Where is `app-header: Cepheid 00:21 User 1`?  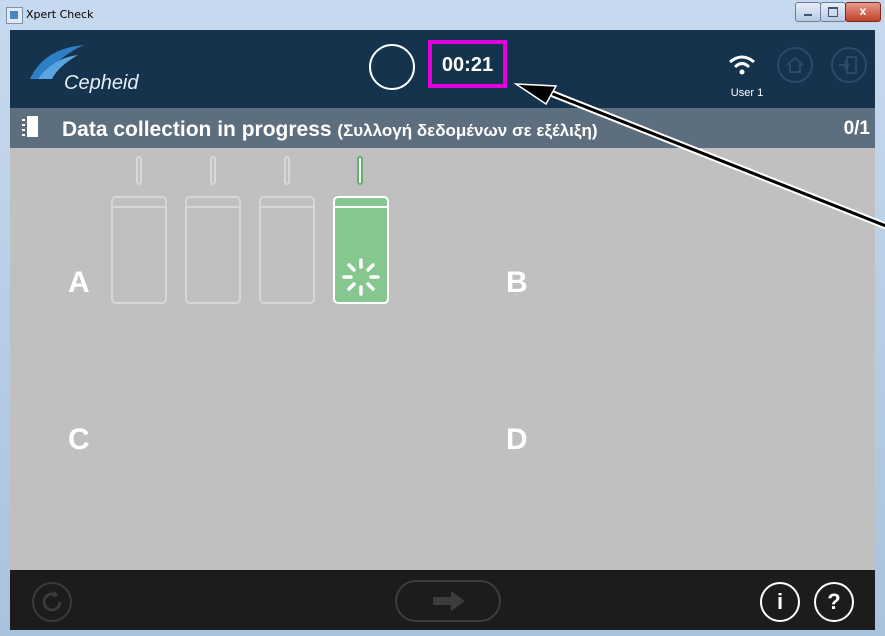
app-header: Cepheid 00:21 User 1 is located at coordinates (442, 69).